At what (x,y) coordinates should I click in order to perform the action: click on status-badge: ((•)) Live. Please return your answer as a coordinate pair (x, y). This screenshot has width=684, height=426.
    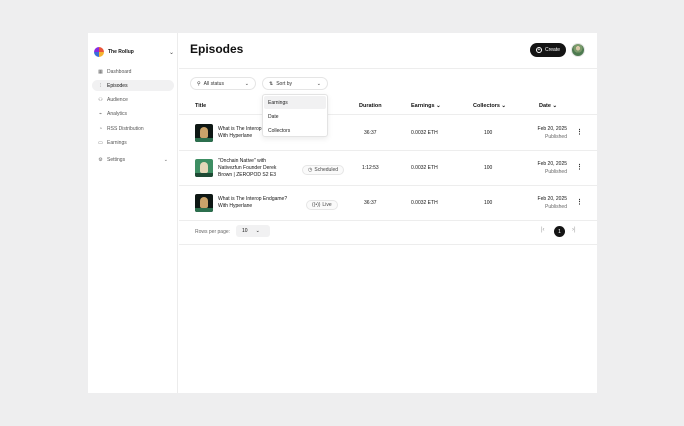
    Looking at the image, I should click on (322, 205).